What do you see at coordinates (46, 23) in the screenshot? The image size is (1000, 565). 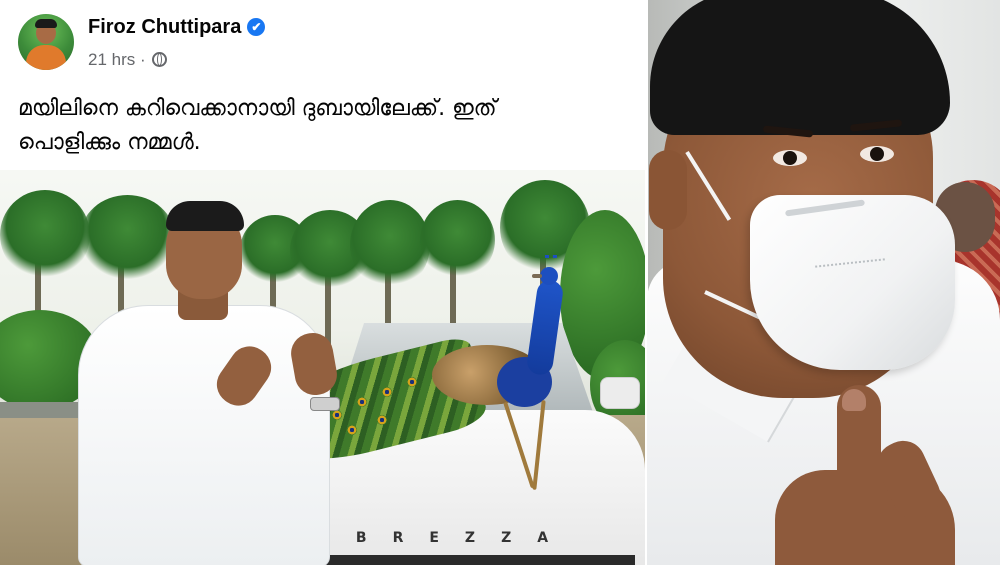 I see `avatar-hair` at bounding box center [46, 23].